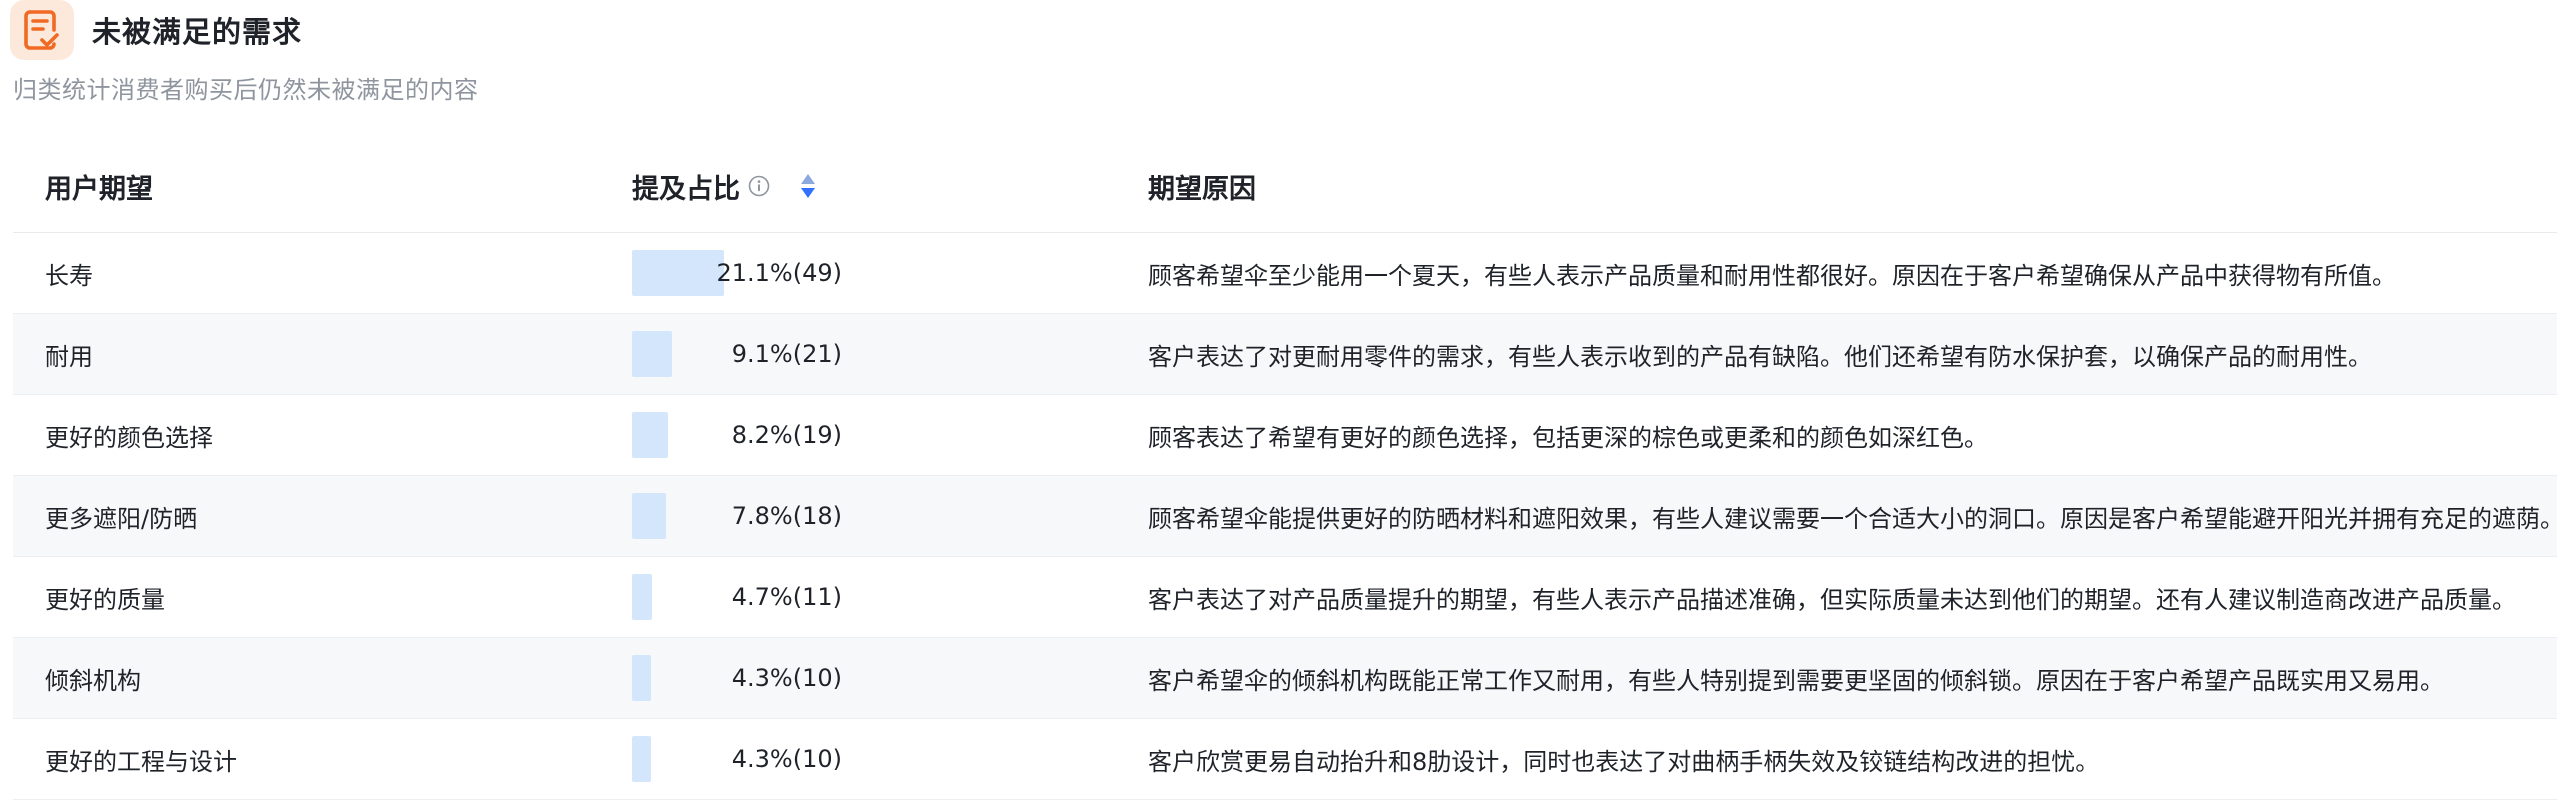 The image size is (2557, 800). I want to click on ratio-cell: 4.7%(11), so click(737, 597).